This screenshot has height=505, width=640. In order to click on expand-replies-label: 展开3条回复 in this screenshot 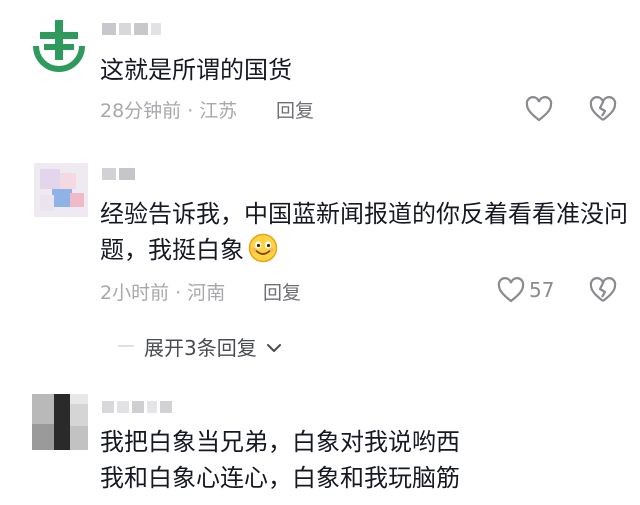, I will do `click(200, 348)`.